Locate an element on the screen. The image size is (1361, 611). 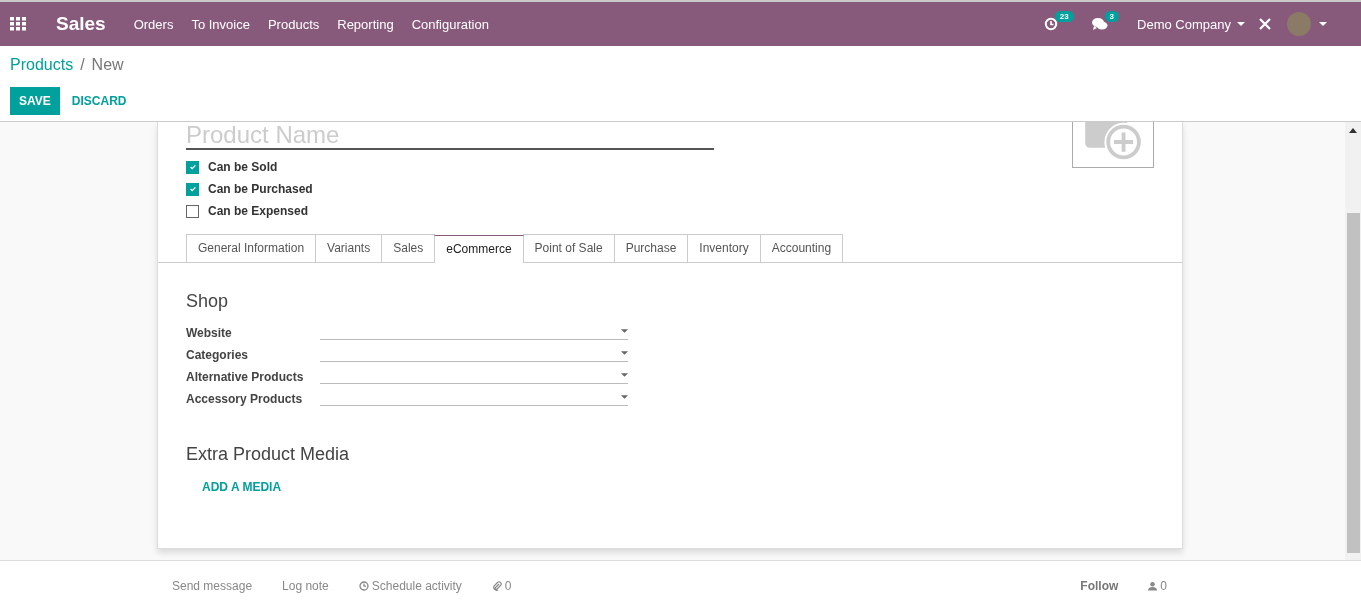
follower-count: 0 is located at coordinates (1163, 586).